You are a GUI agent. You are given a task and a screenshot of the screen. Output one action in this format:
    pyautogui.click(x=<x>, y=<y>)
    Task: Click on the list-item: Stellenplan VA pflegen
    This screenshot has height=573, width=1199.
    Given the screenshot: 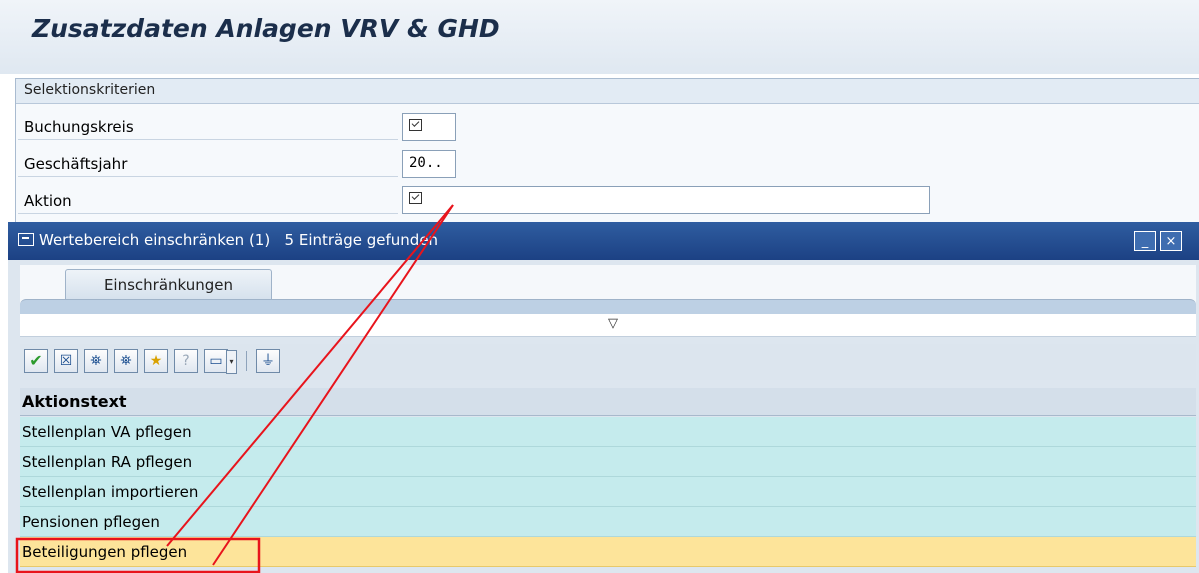 What is the action you would take?
    pyautogui.click(x=608, y=432)
    